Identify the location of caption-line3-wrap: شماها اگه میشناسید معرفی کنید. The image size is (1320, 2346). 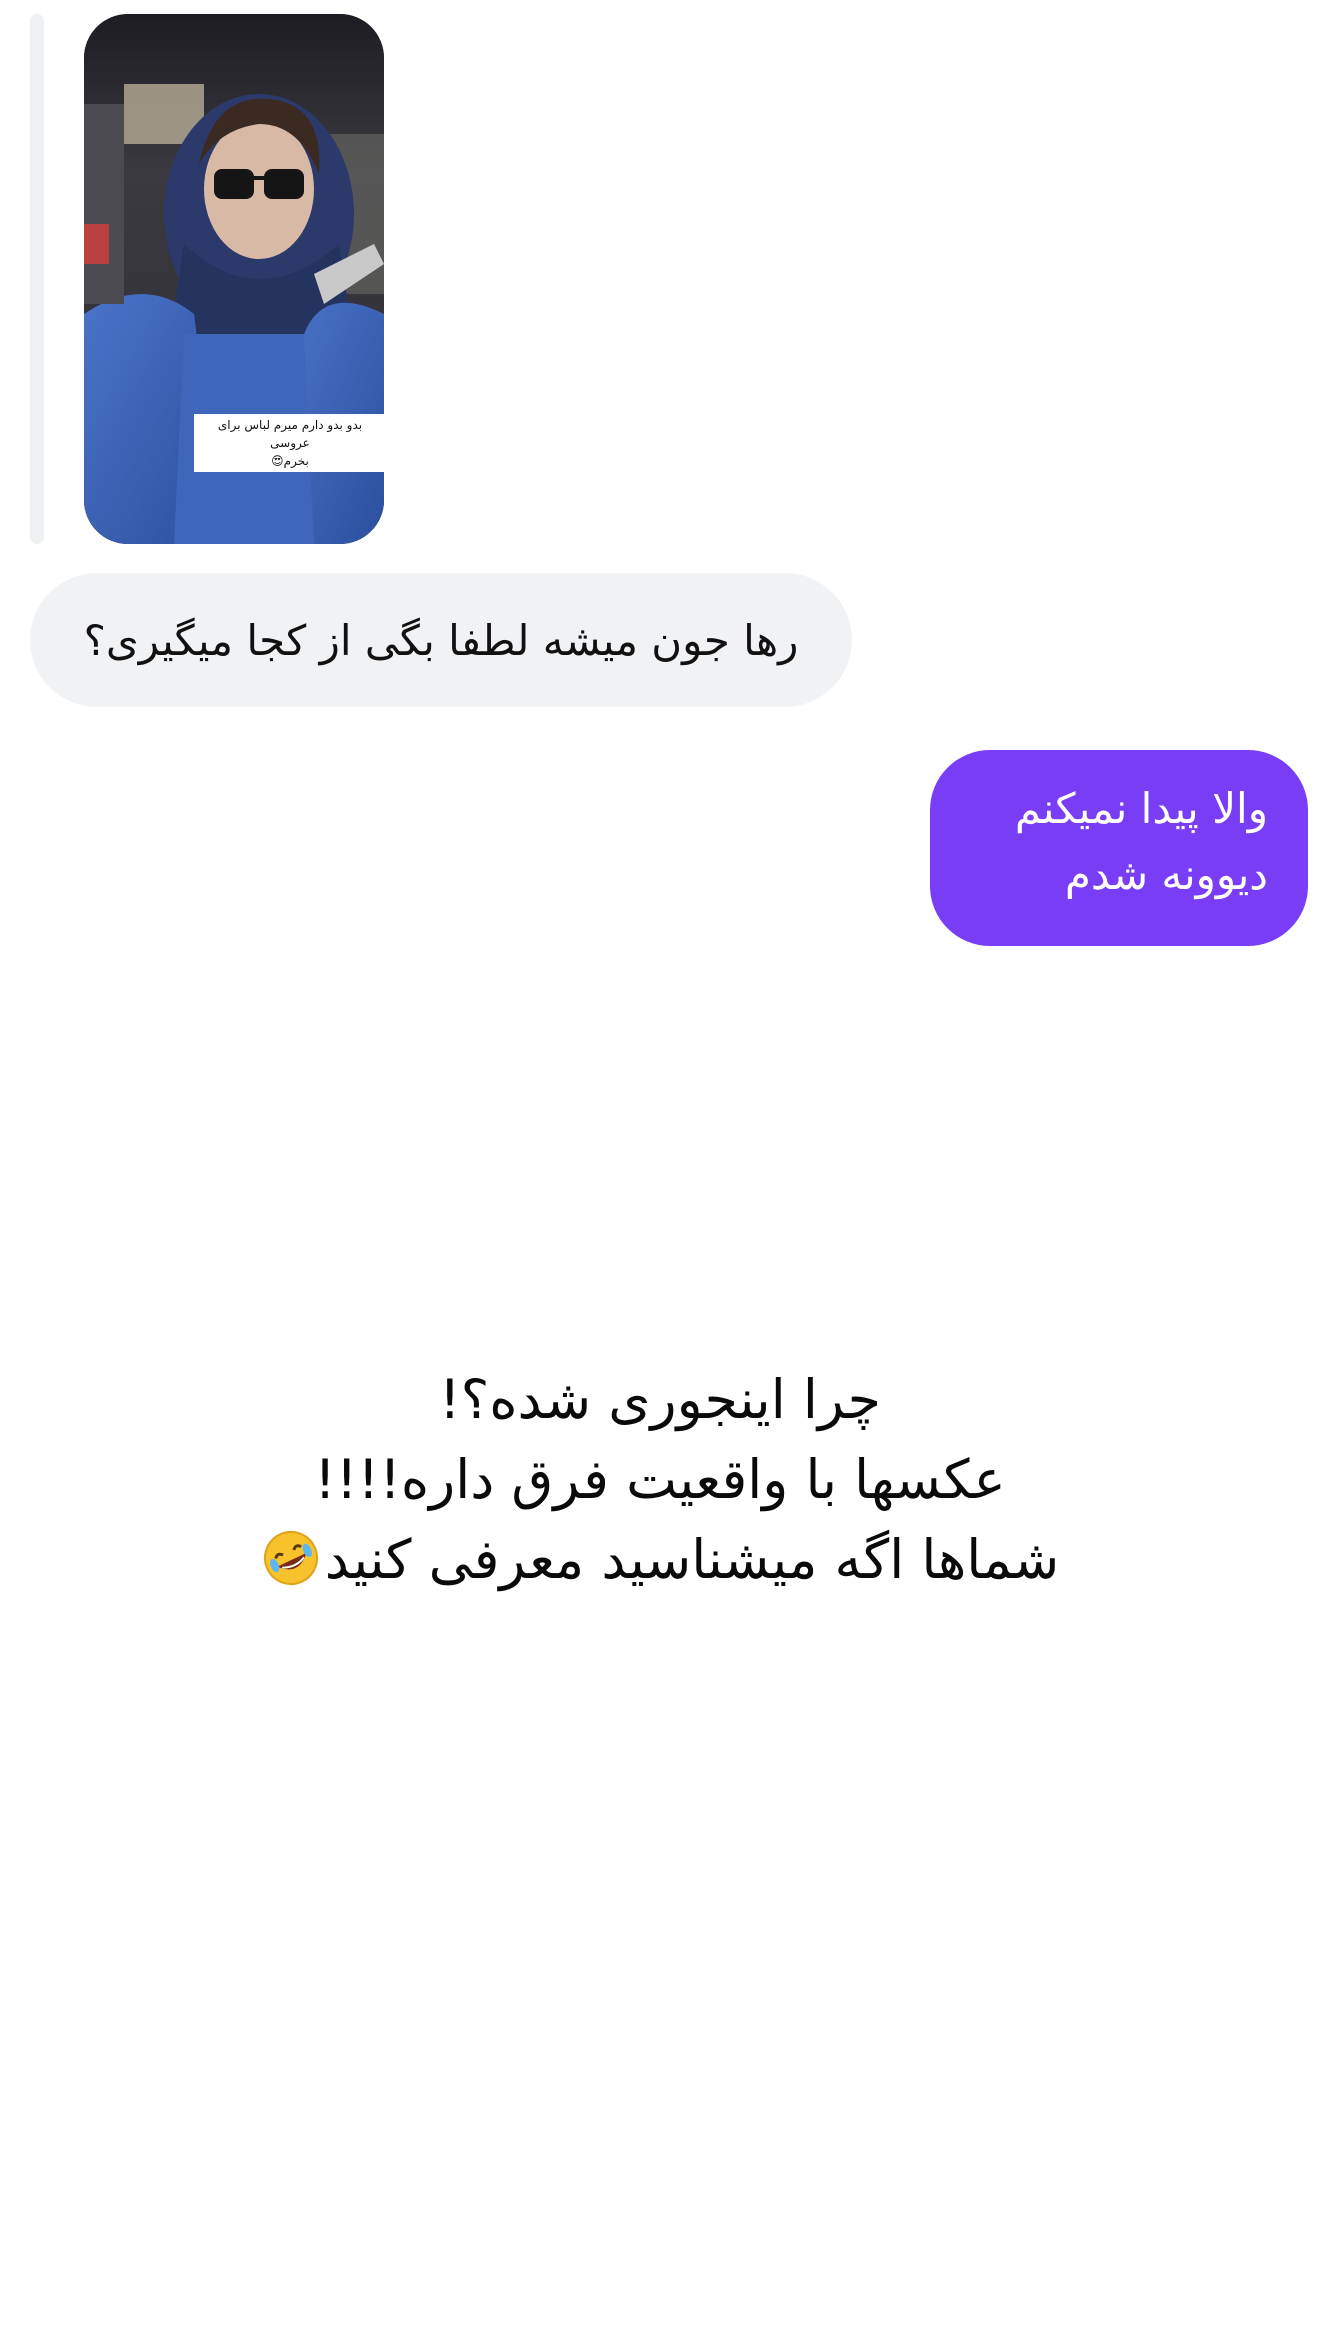
(660, 1560).